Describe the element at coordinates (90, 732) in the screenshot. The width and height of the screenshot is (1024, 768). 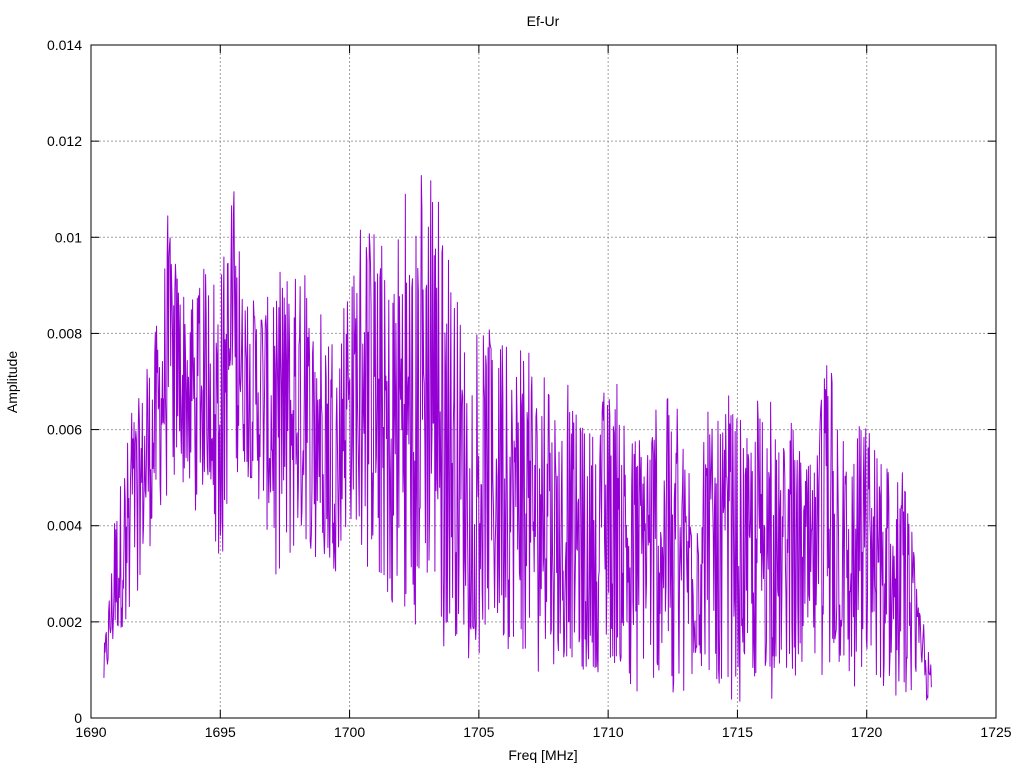
I see `x-tick-label: 1690` at that location.